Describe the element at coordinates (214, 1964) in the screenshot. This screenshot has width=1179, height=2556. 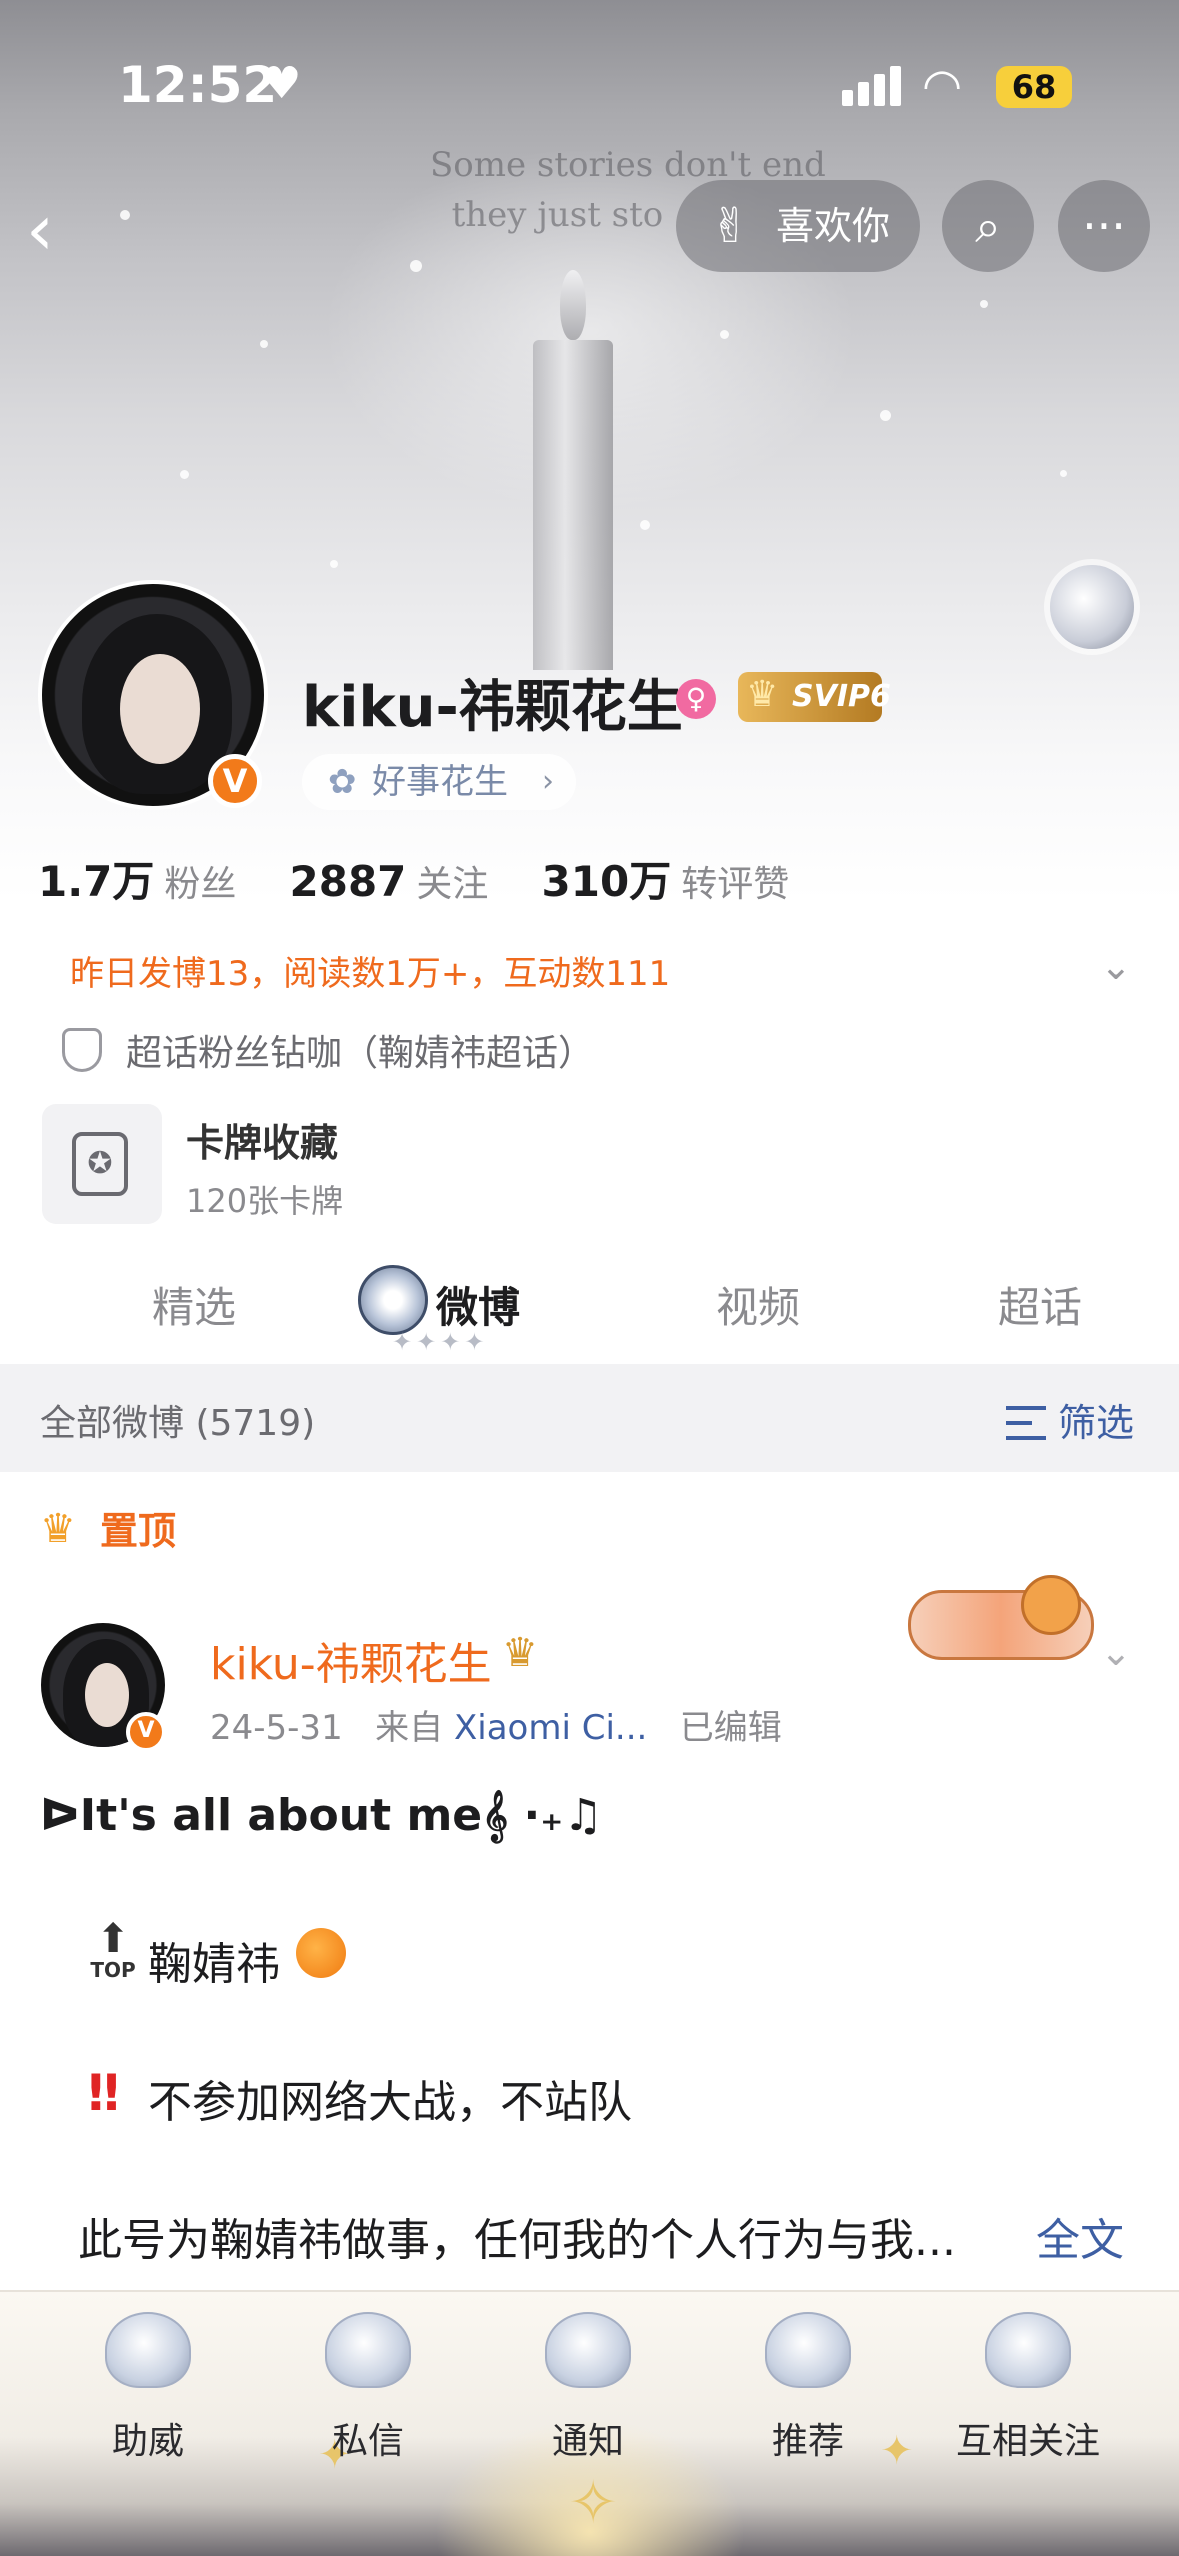
I see `post-text-line: 鞠婧祎` at that location.